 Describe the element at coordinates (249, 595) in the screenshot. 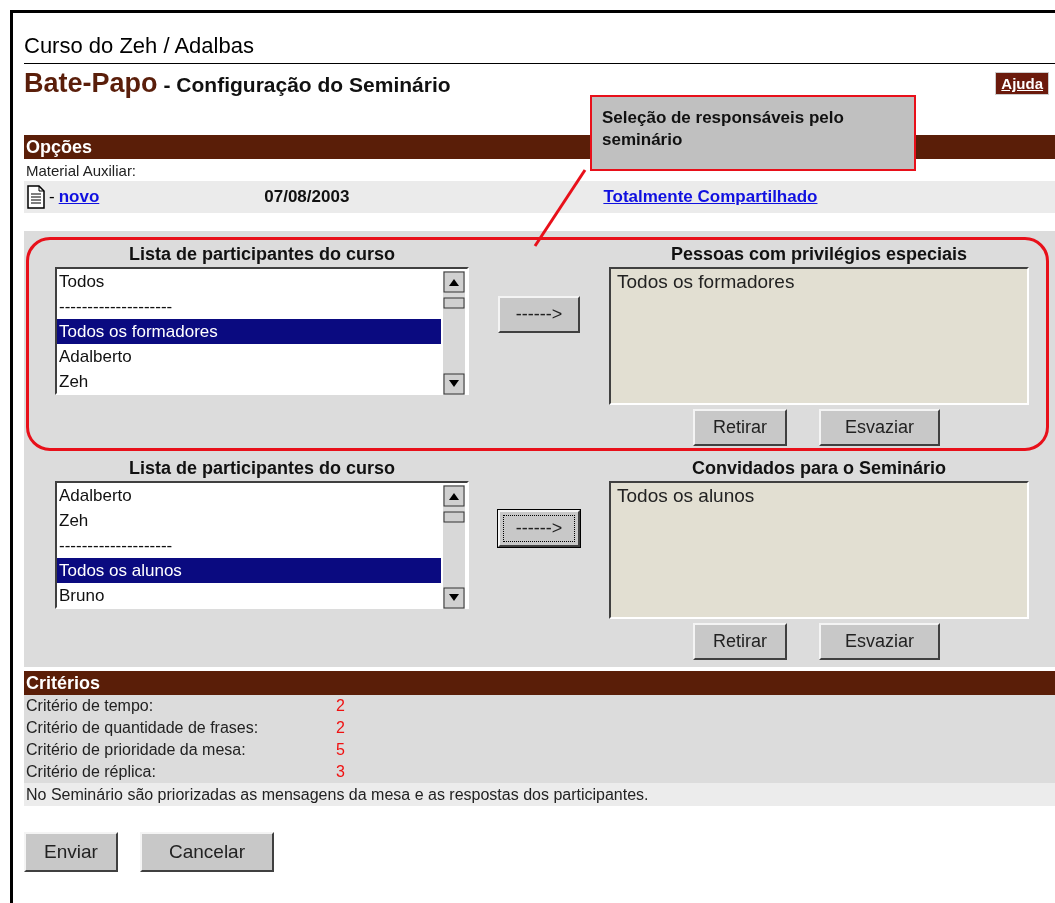

I see `list-item: Bruno` at that location.